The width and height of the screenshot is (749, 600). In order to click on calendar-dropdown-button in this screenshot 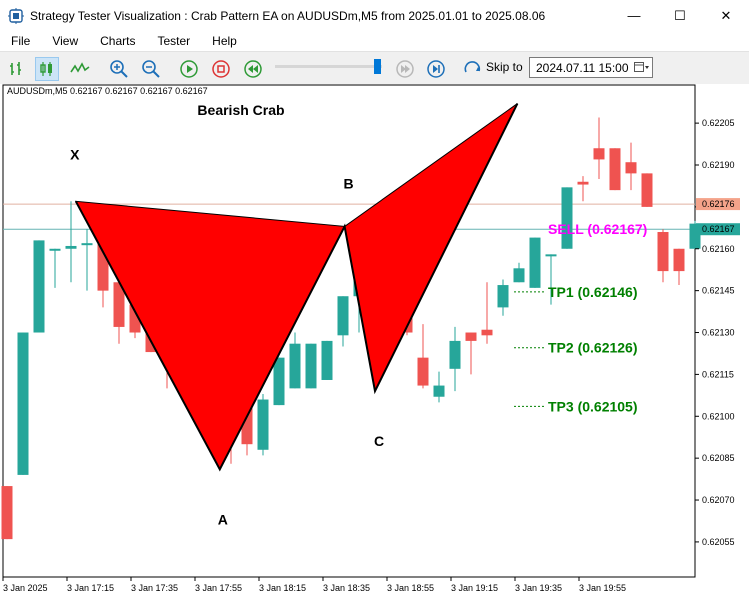, I will do `click(642, 67)`.